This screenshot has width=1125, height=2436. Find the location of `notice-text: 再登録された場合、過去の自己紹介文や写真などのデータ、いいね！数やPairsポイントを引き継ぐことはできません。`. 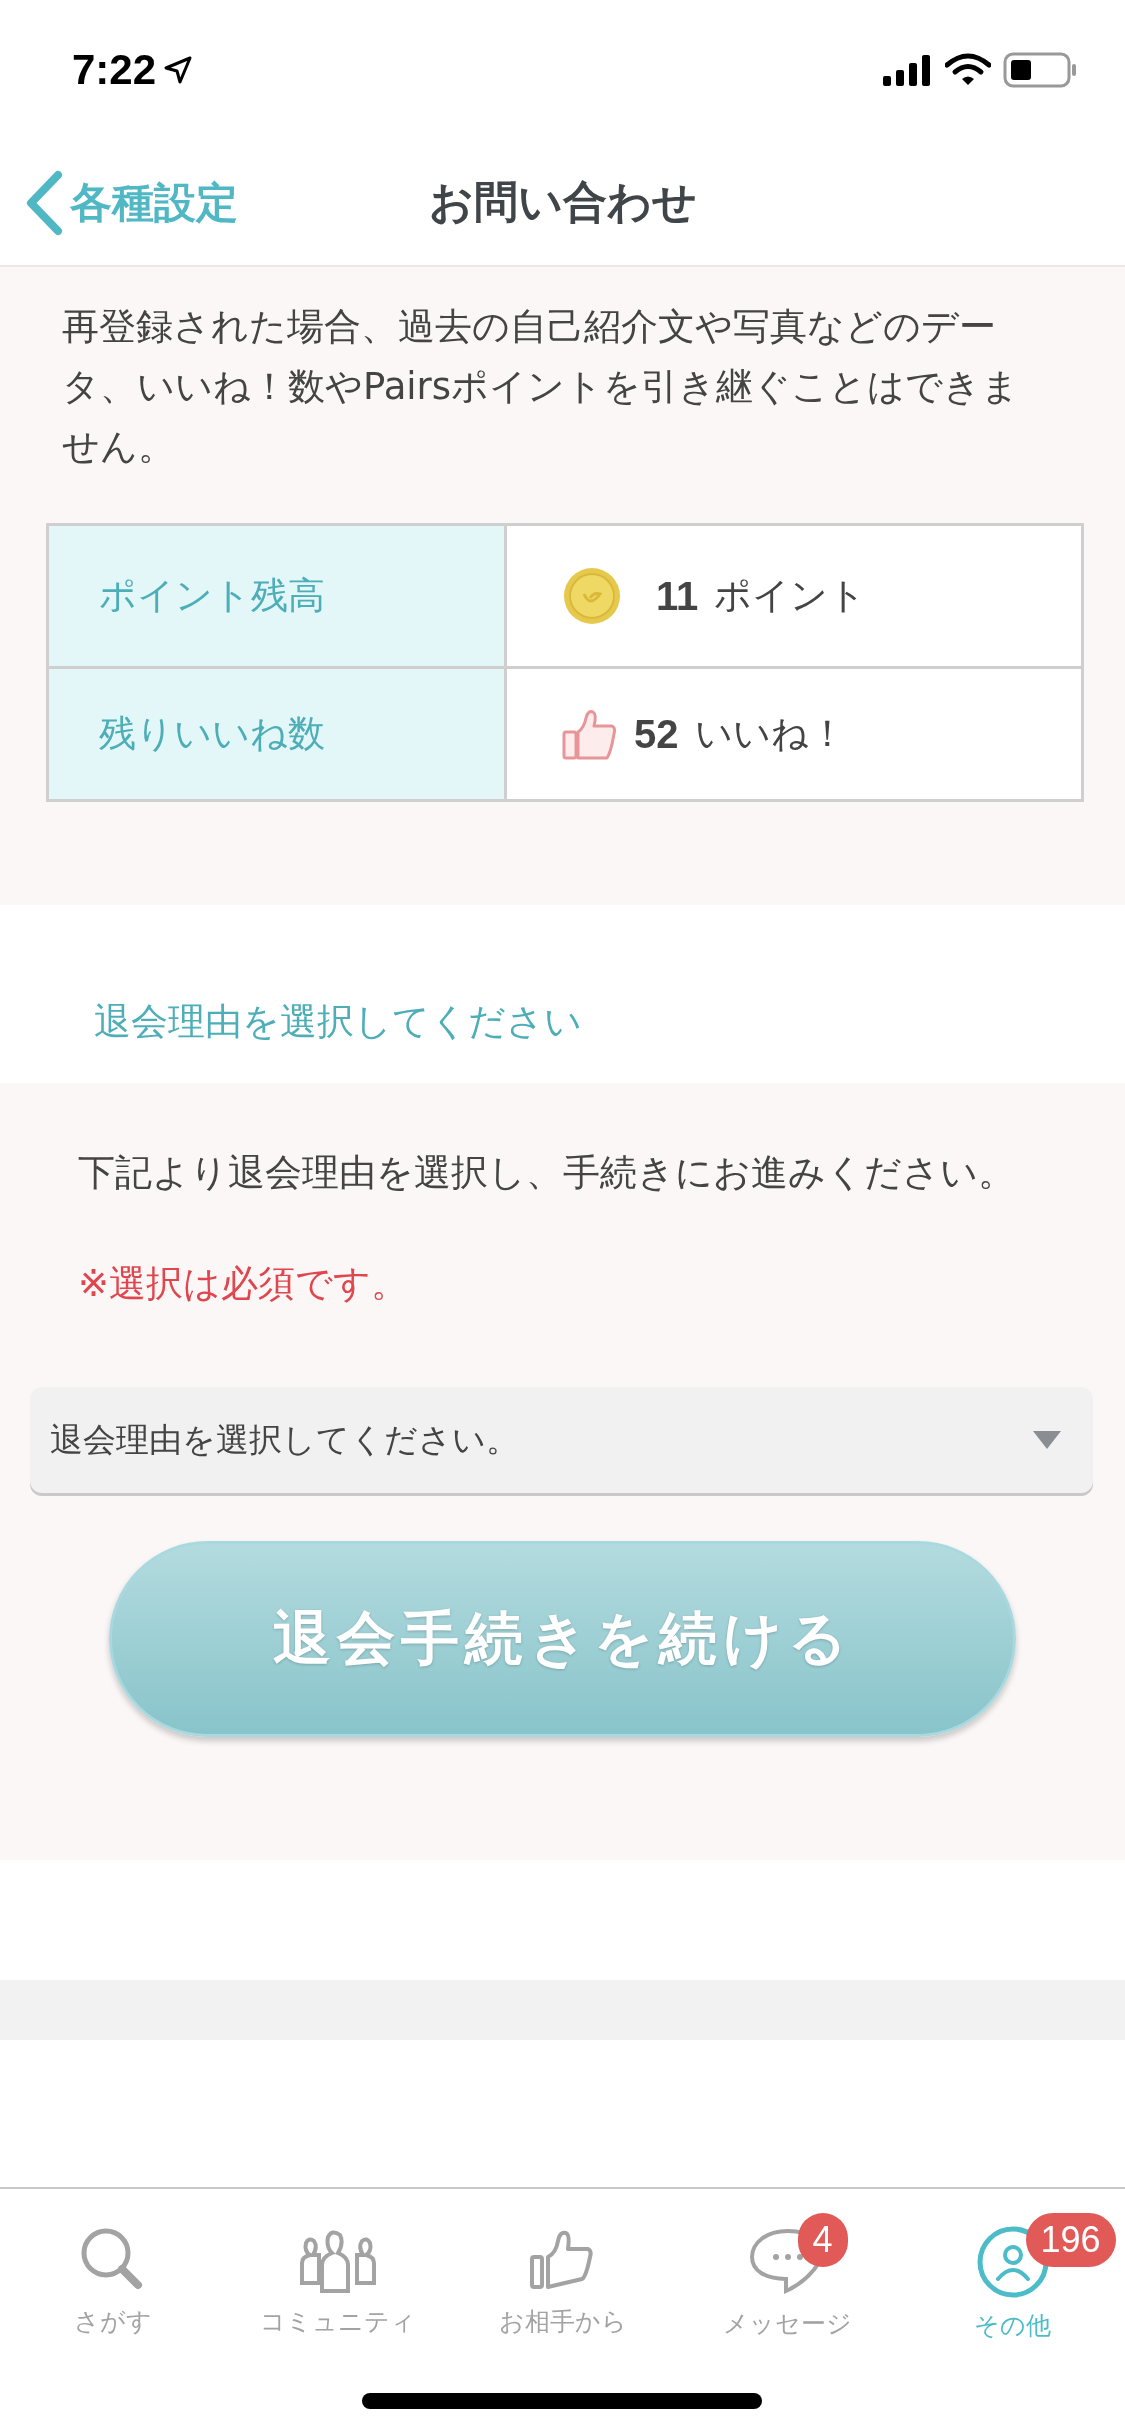

notice-text: 再登録された場合、過去の自己紹介文や写真などのデータ、いいね！数やPairsポイントを引き継ぐことはできません。 is located at coordinates (541, 387).